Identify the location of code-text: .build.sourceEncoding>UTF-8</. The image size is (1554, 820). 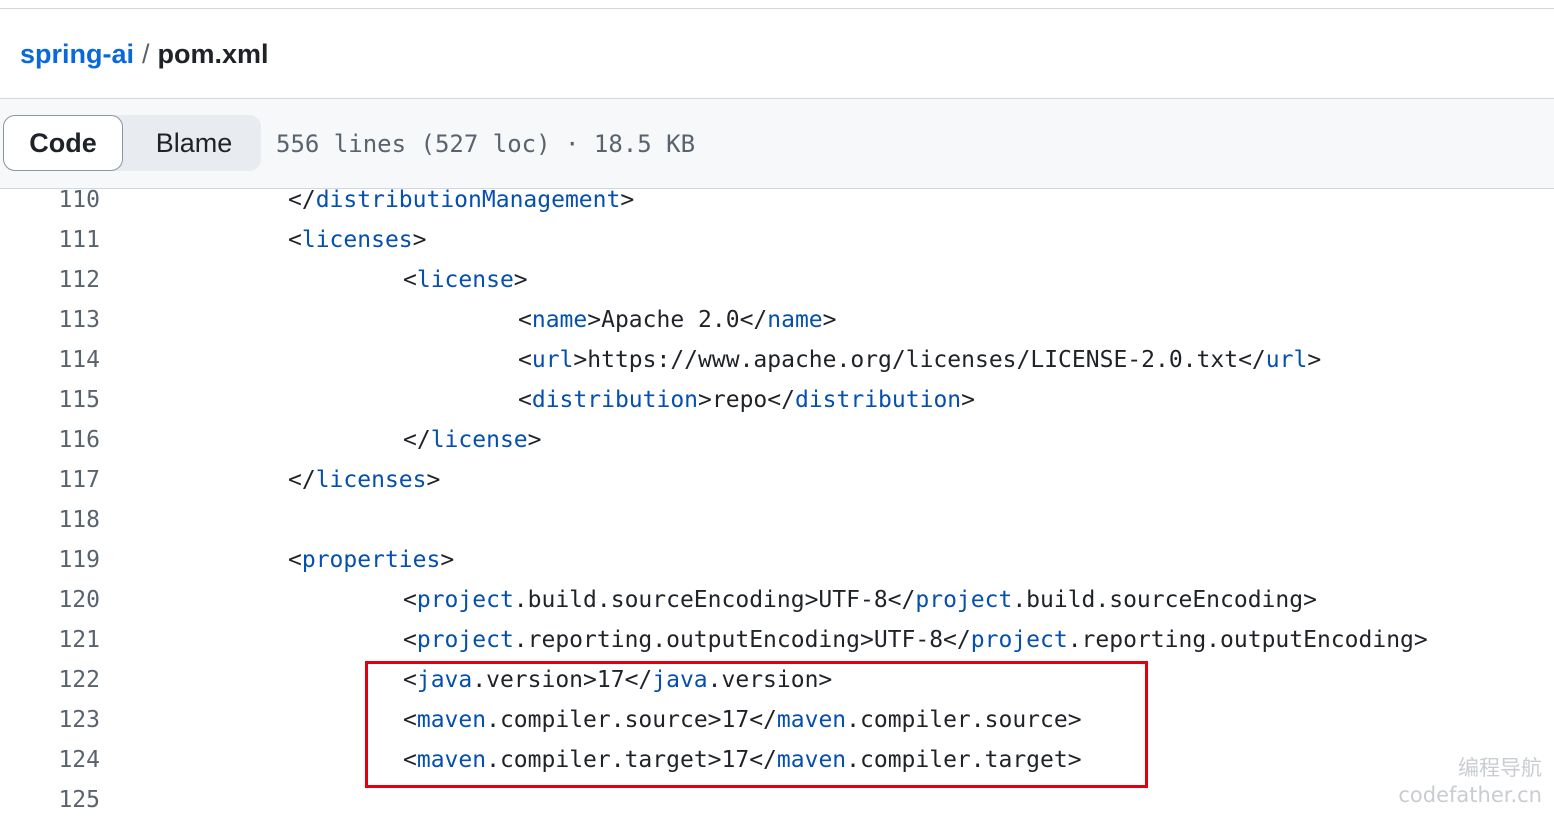
(714, 600).